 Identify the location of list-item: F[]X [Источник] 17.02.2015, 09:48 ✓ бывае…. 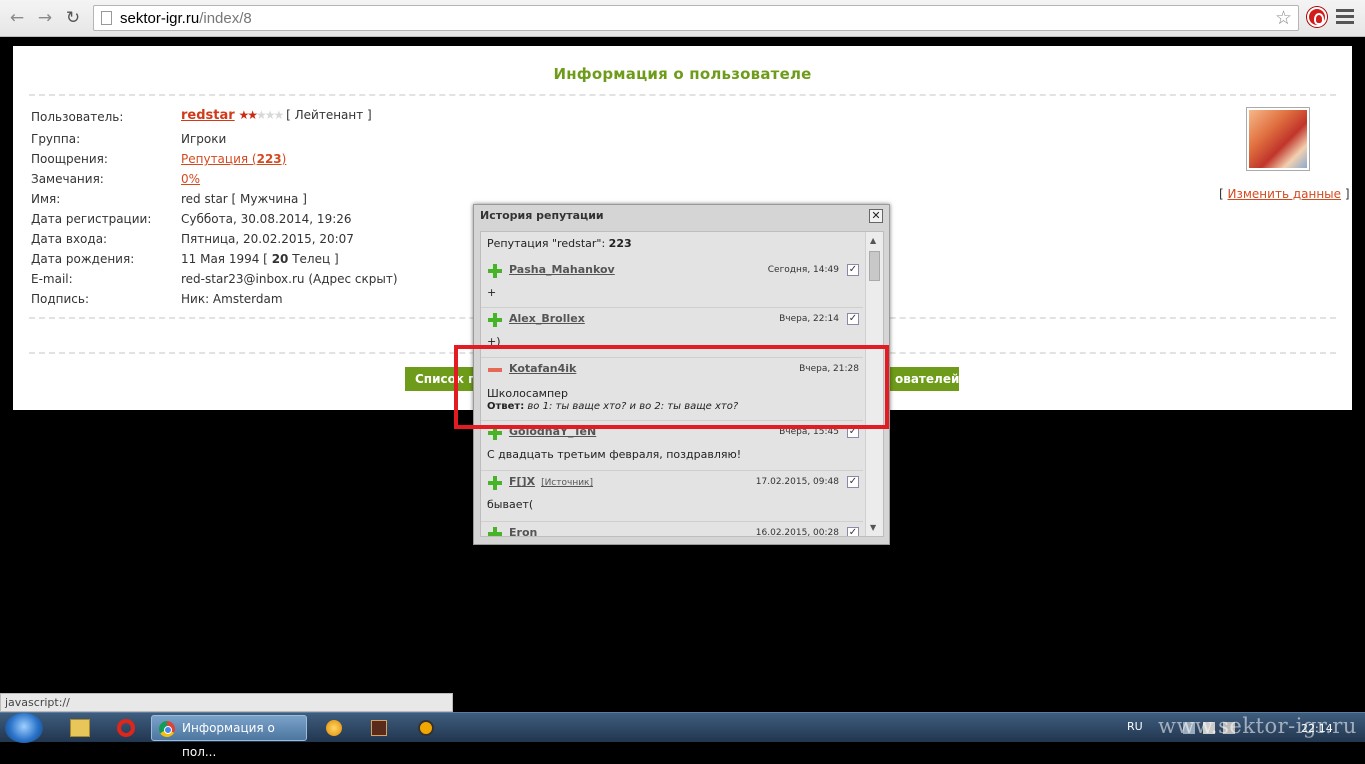
(672, 497).